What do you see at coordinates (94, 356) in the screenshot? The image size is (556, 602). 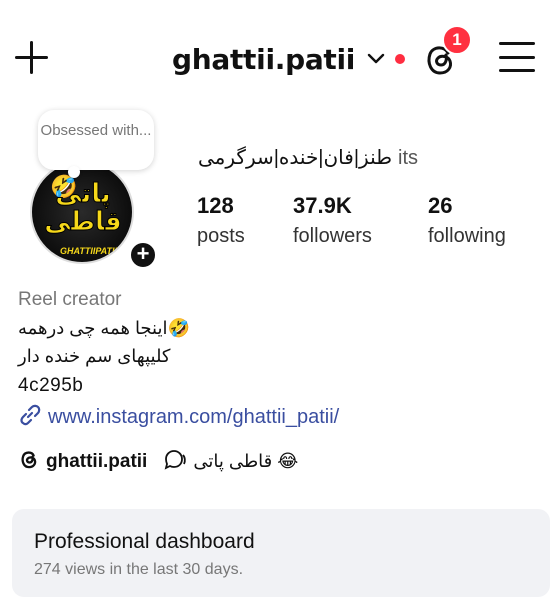 I see `bio-line: کلیپهای سم خنده دار` at bounding box center [94, 356].